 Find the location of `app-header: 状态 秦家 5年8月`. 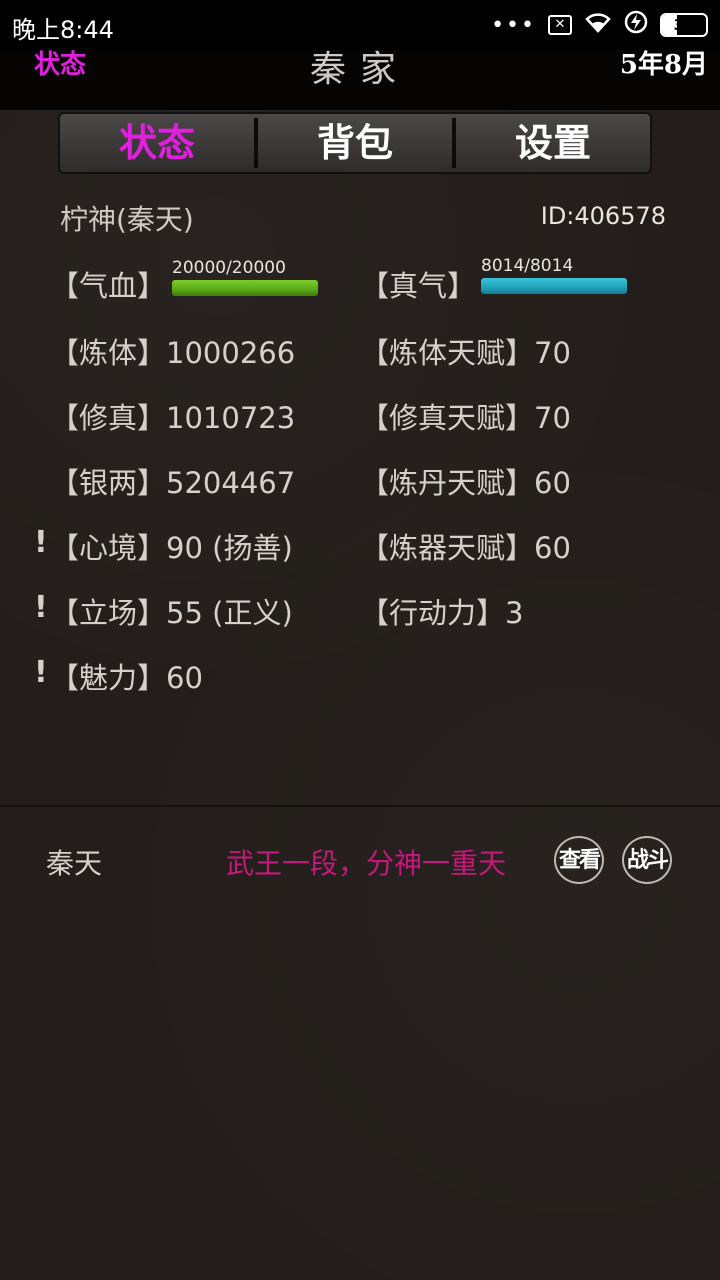

app-header: 状态 秦家 5年8月 is located at coordinates (360, 79).